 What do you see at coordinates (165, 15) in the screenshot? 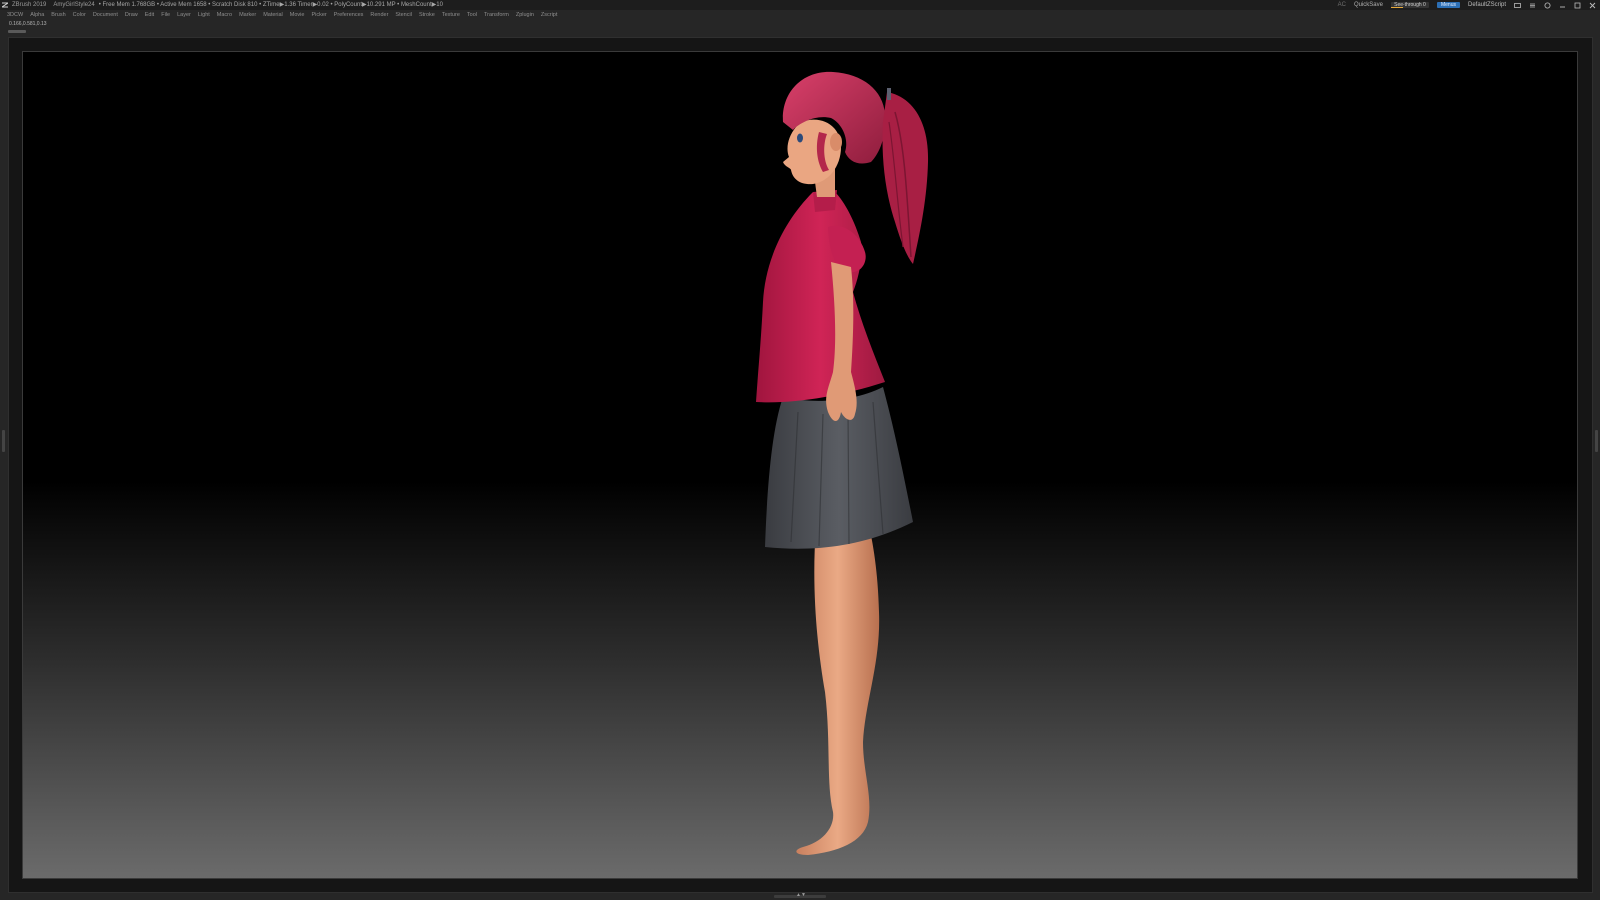
I see `menu-item-file: File` at bounding box center [165, 15].